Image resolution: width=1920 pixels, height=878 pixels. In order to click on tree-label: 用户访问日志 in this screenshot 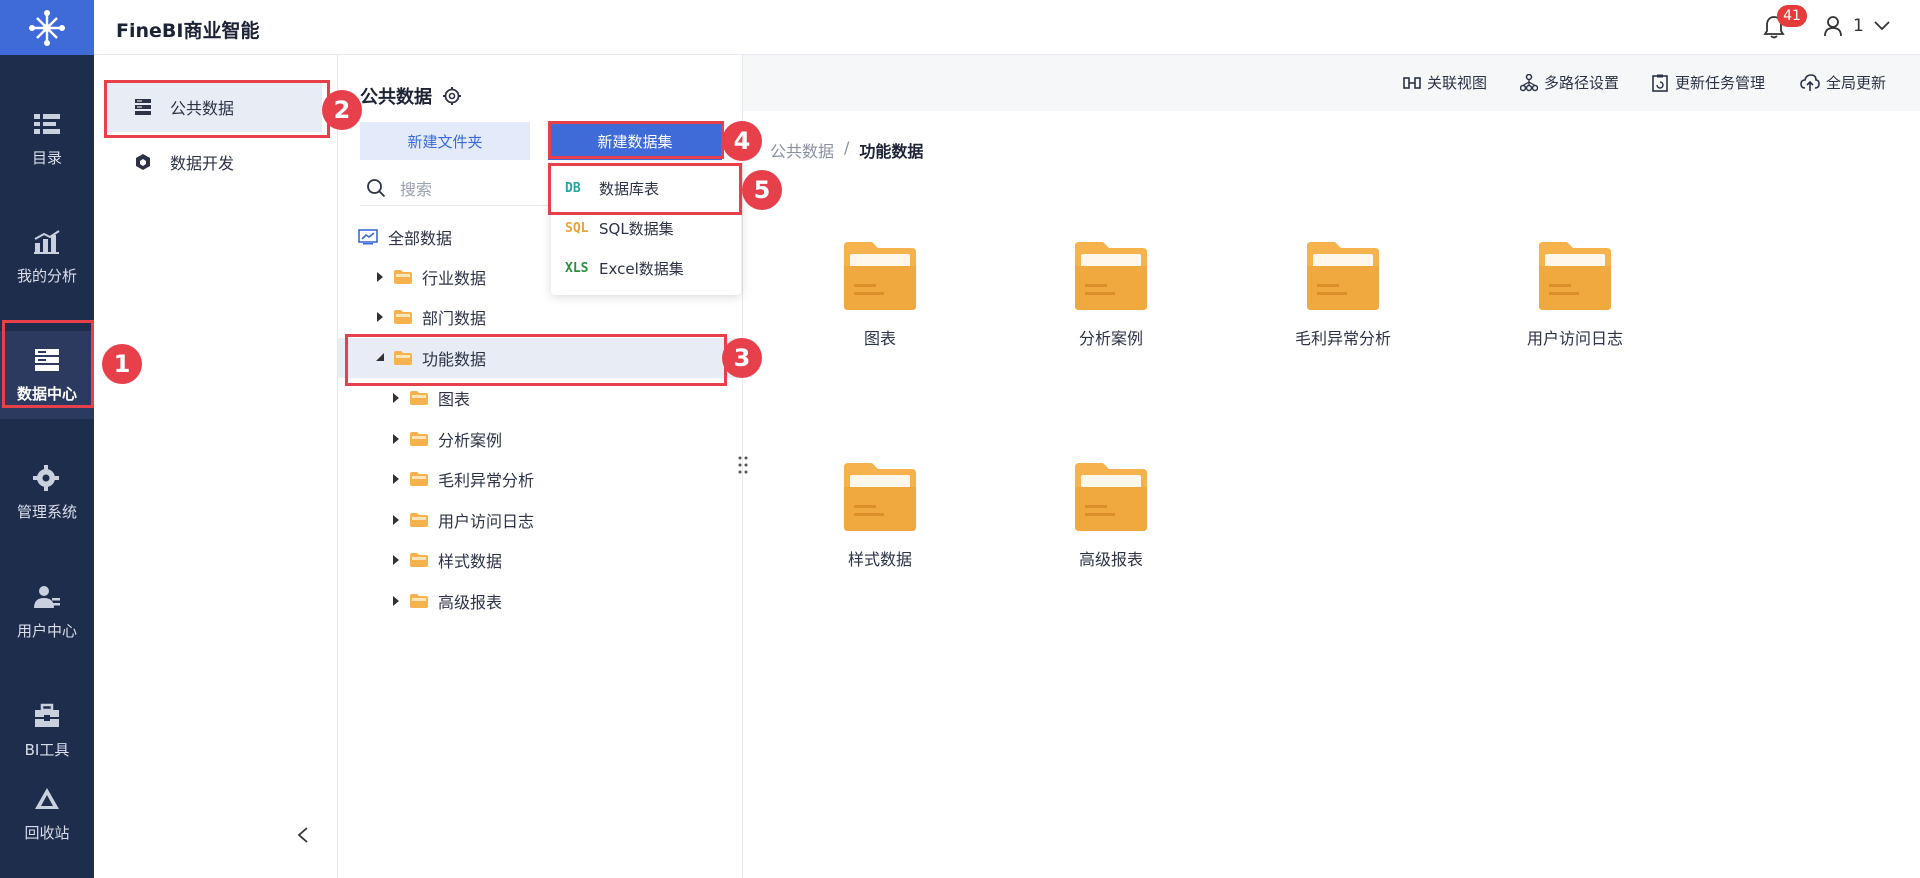, I will do `click(486, 521)`.